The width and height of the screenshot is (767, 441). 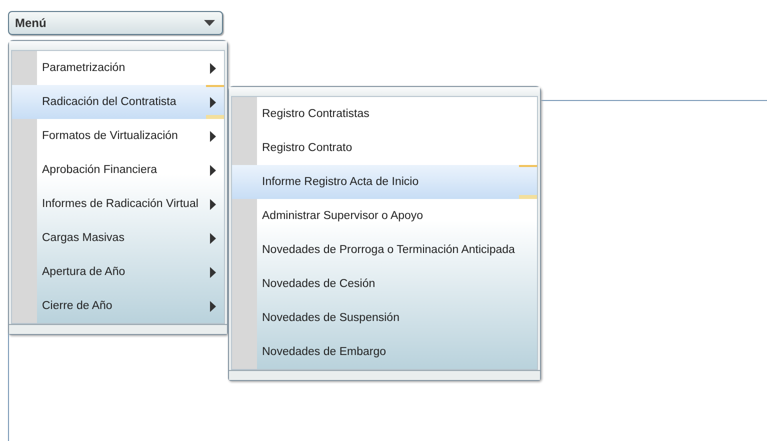 What do you see at coordinates (209, 23) in the screenshot?
I see `caret-icon` at bounding box center [209, 23].